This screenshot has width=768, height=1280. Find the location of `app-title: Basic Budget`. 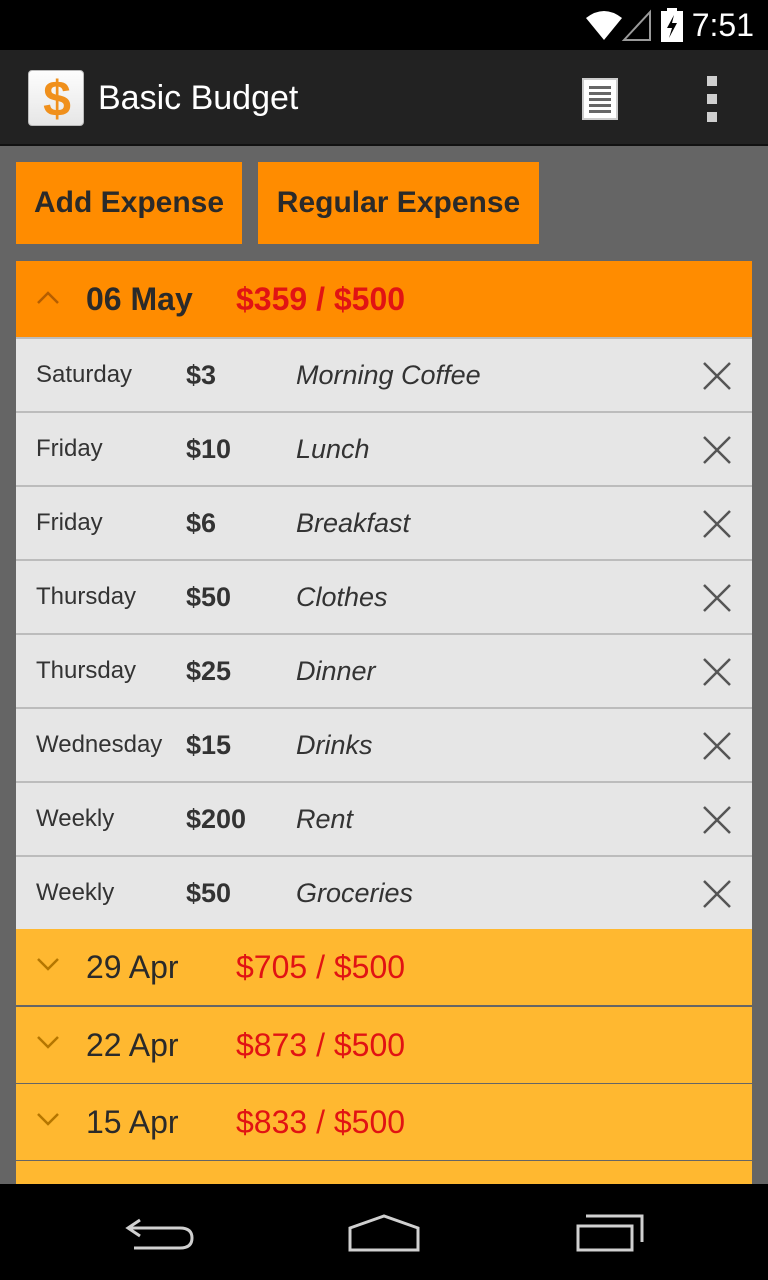

app-title: Basic Budget is located at coordinates (198, 98).